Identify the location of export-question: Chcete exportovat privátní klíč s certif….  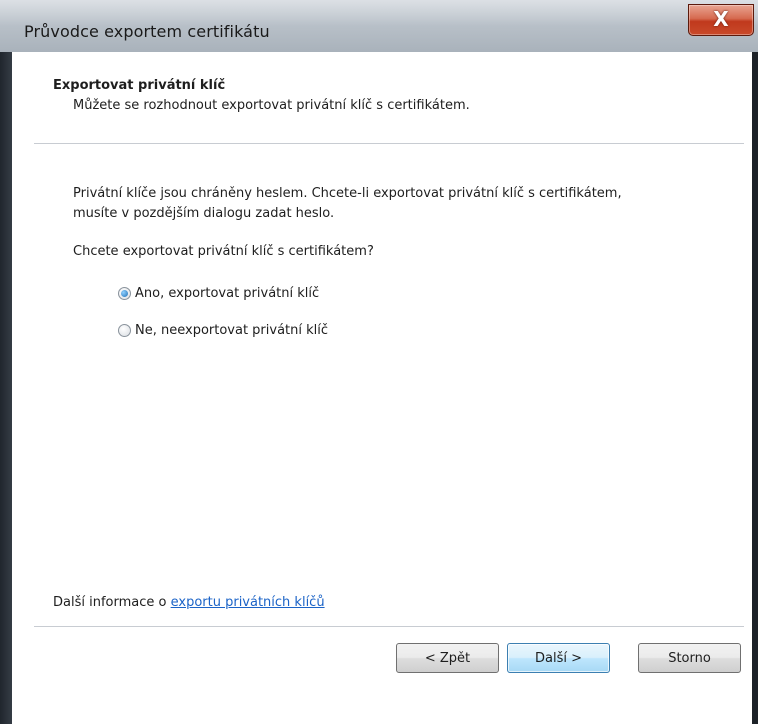
(223, 251).